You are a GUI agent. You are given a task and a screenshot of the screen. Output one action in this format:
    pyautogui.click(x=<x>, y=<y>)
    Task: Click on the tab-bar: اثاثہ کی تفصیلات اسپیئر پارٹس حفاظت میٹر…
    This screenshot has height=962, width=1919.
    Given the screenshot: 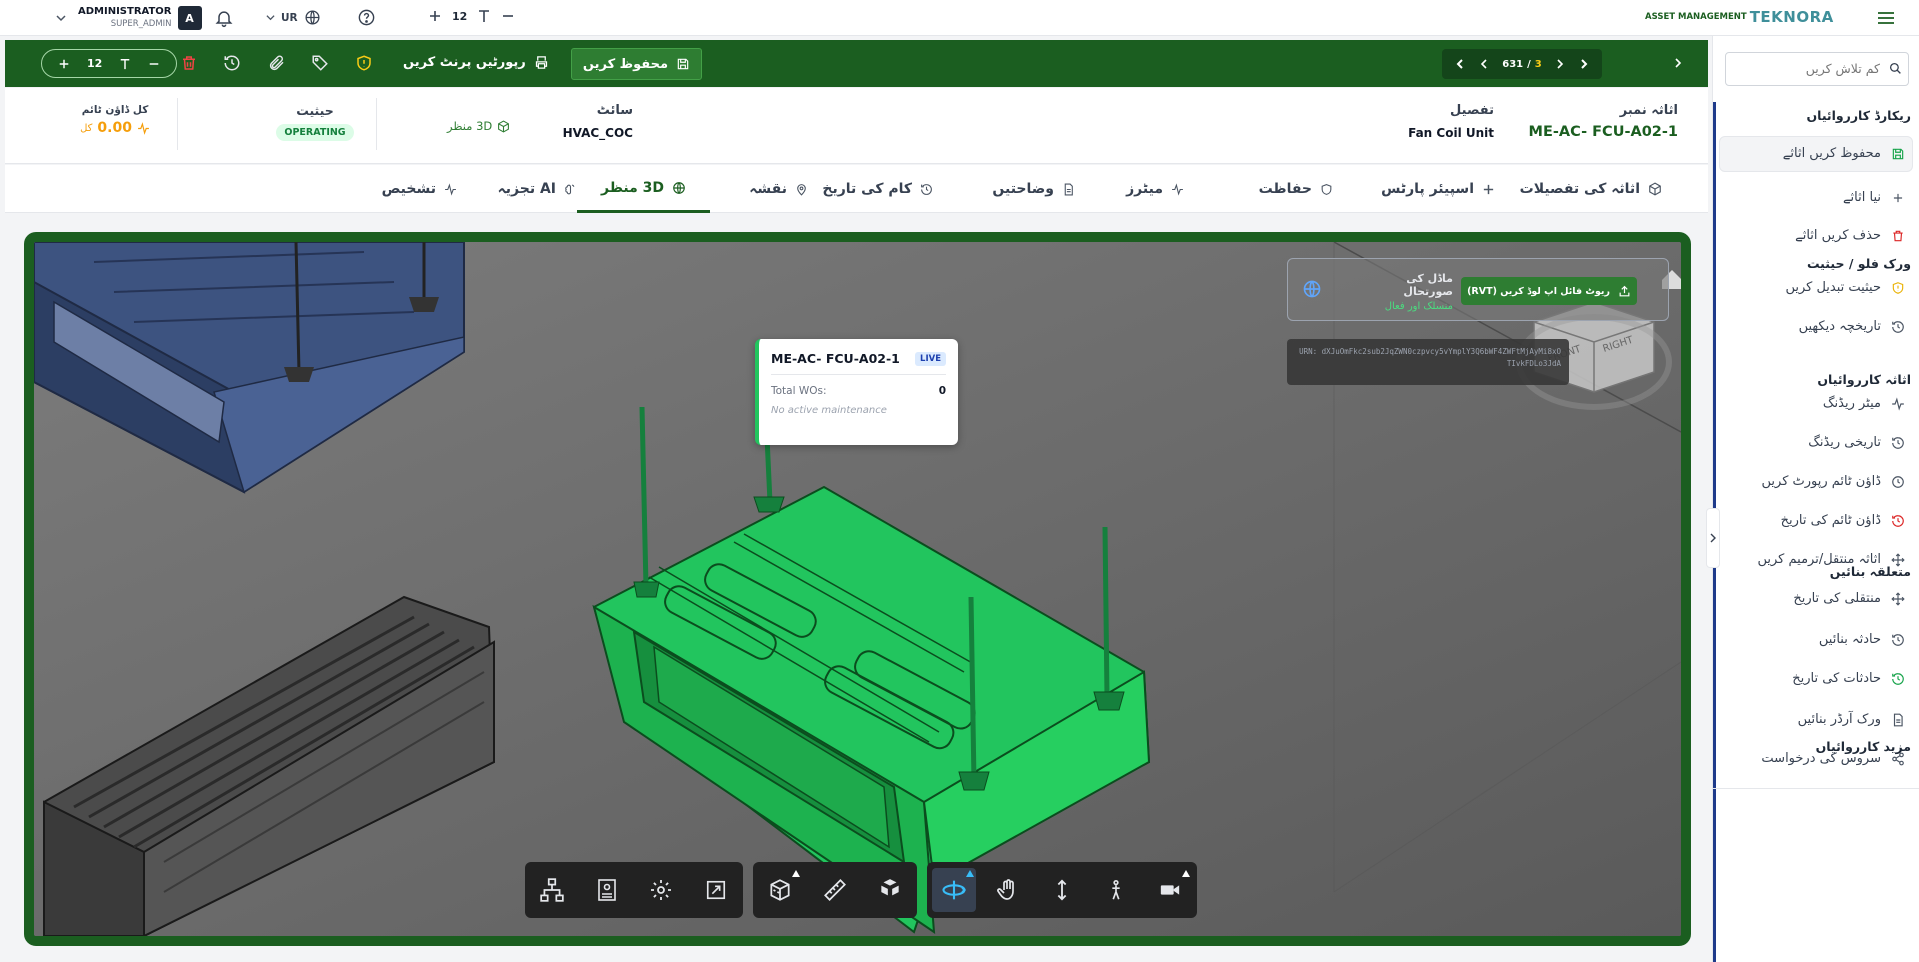 What is the action you would take?
    pyautogui.click(x=856, y=189)
    